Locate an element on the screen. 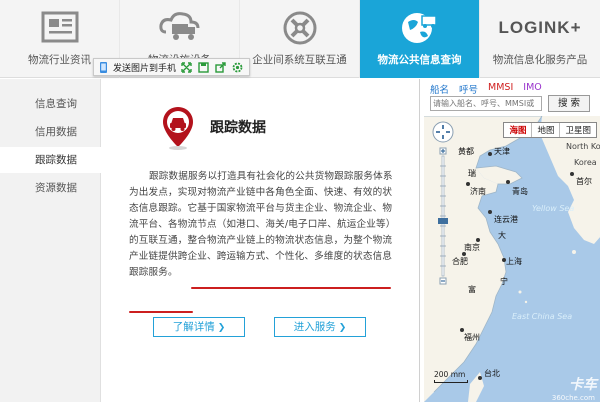  page-title: 跟踪数据 is located at coordinates (238, 128).